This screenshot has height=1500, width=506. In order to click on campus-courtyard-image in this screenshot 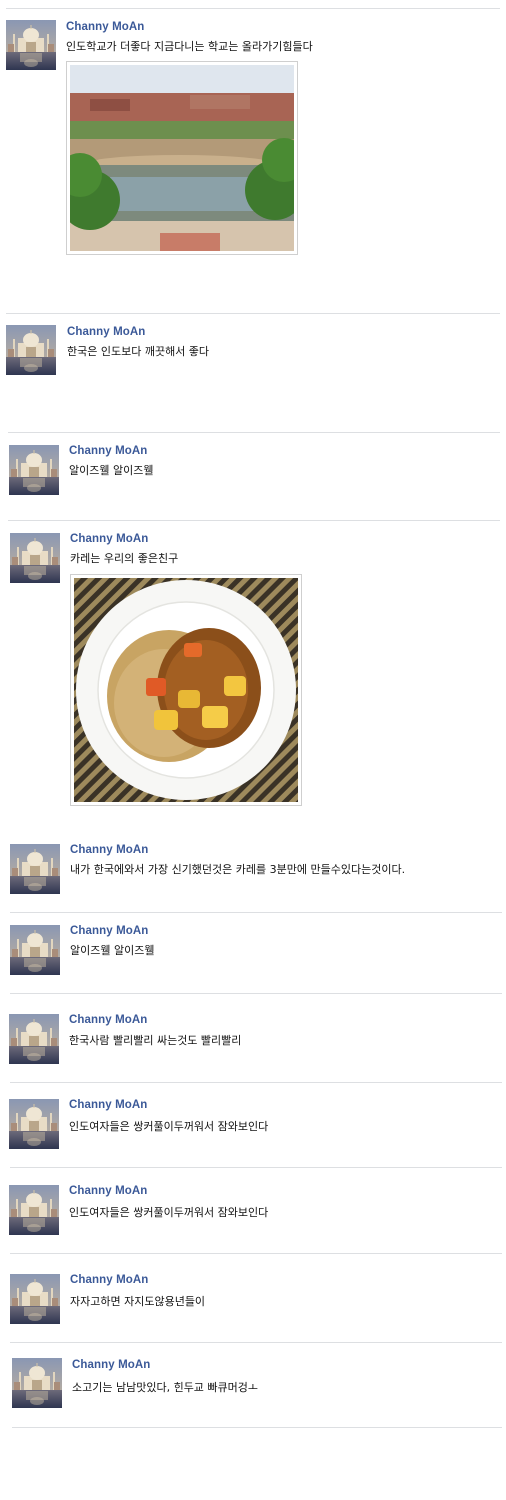, I will do `click(182, 158)`.